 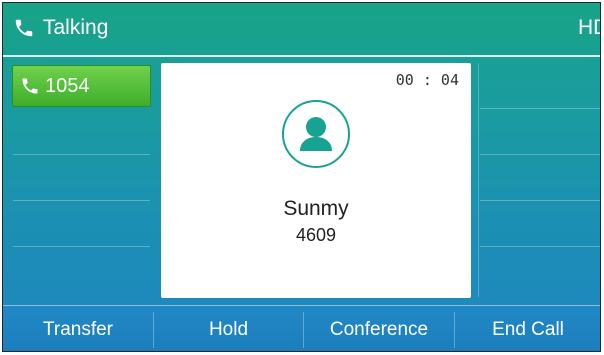 I want to click on line-key-label: 1054, so click(x=67, y=86).